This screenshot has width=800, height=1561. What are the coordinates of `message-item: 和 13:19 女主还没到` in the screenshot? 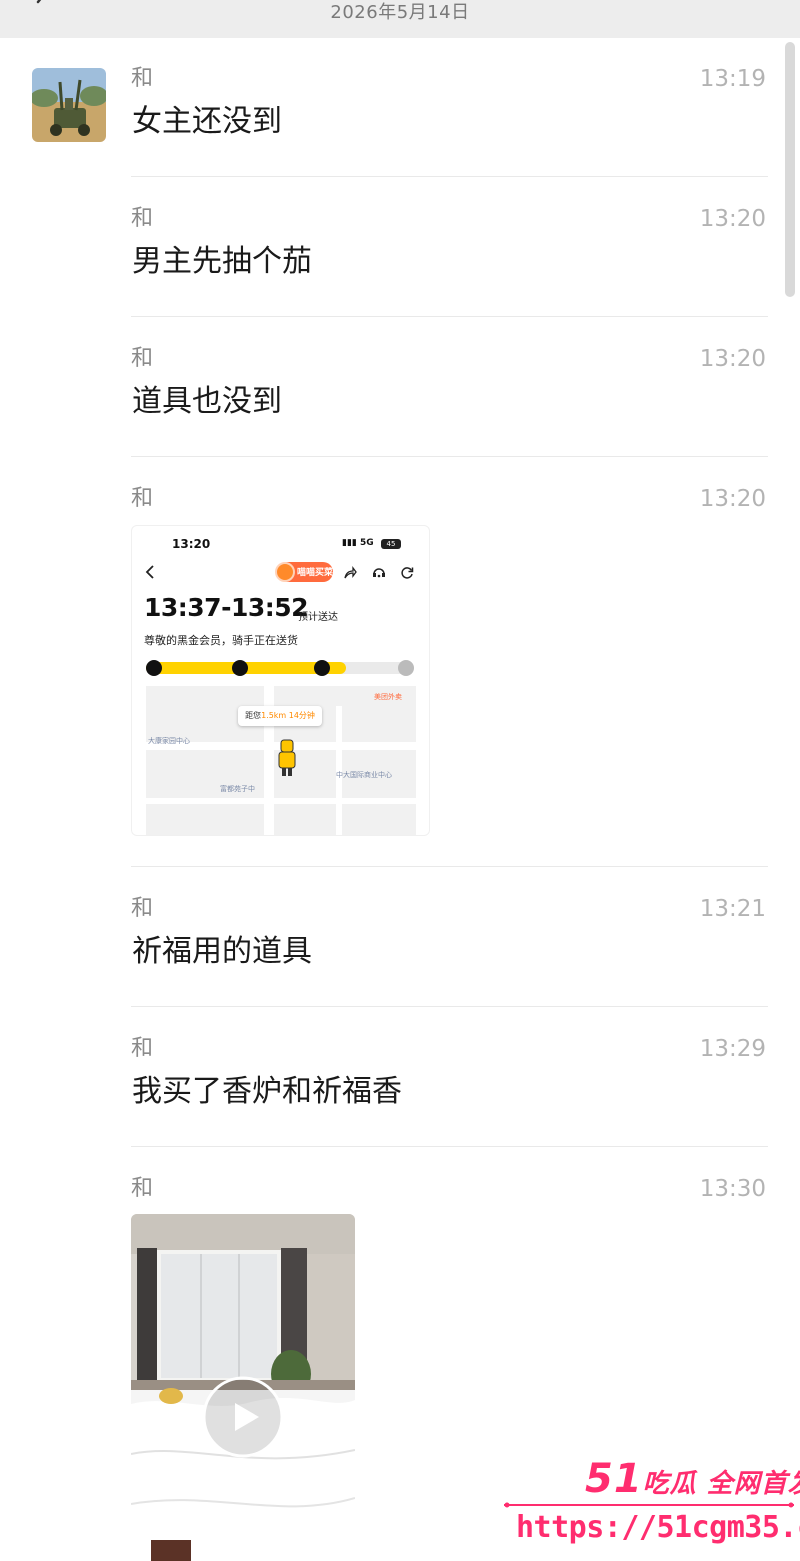 It's located at (449, 111).